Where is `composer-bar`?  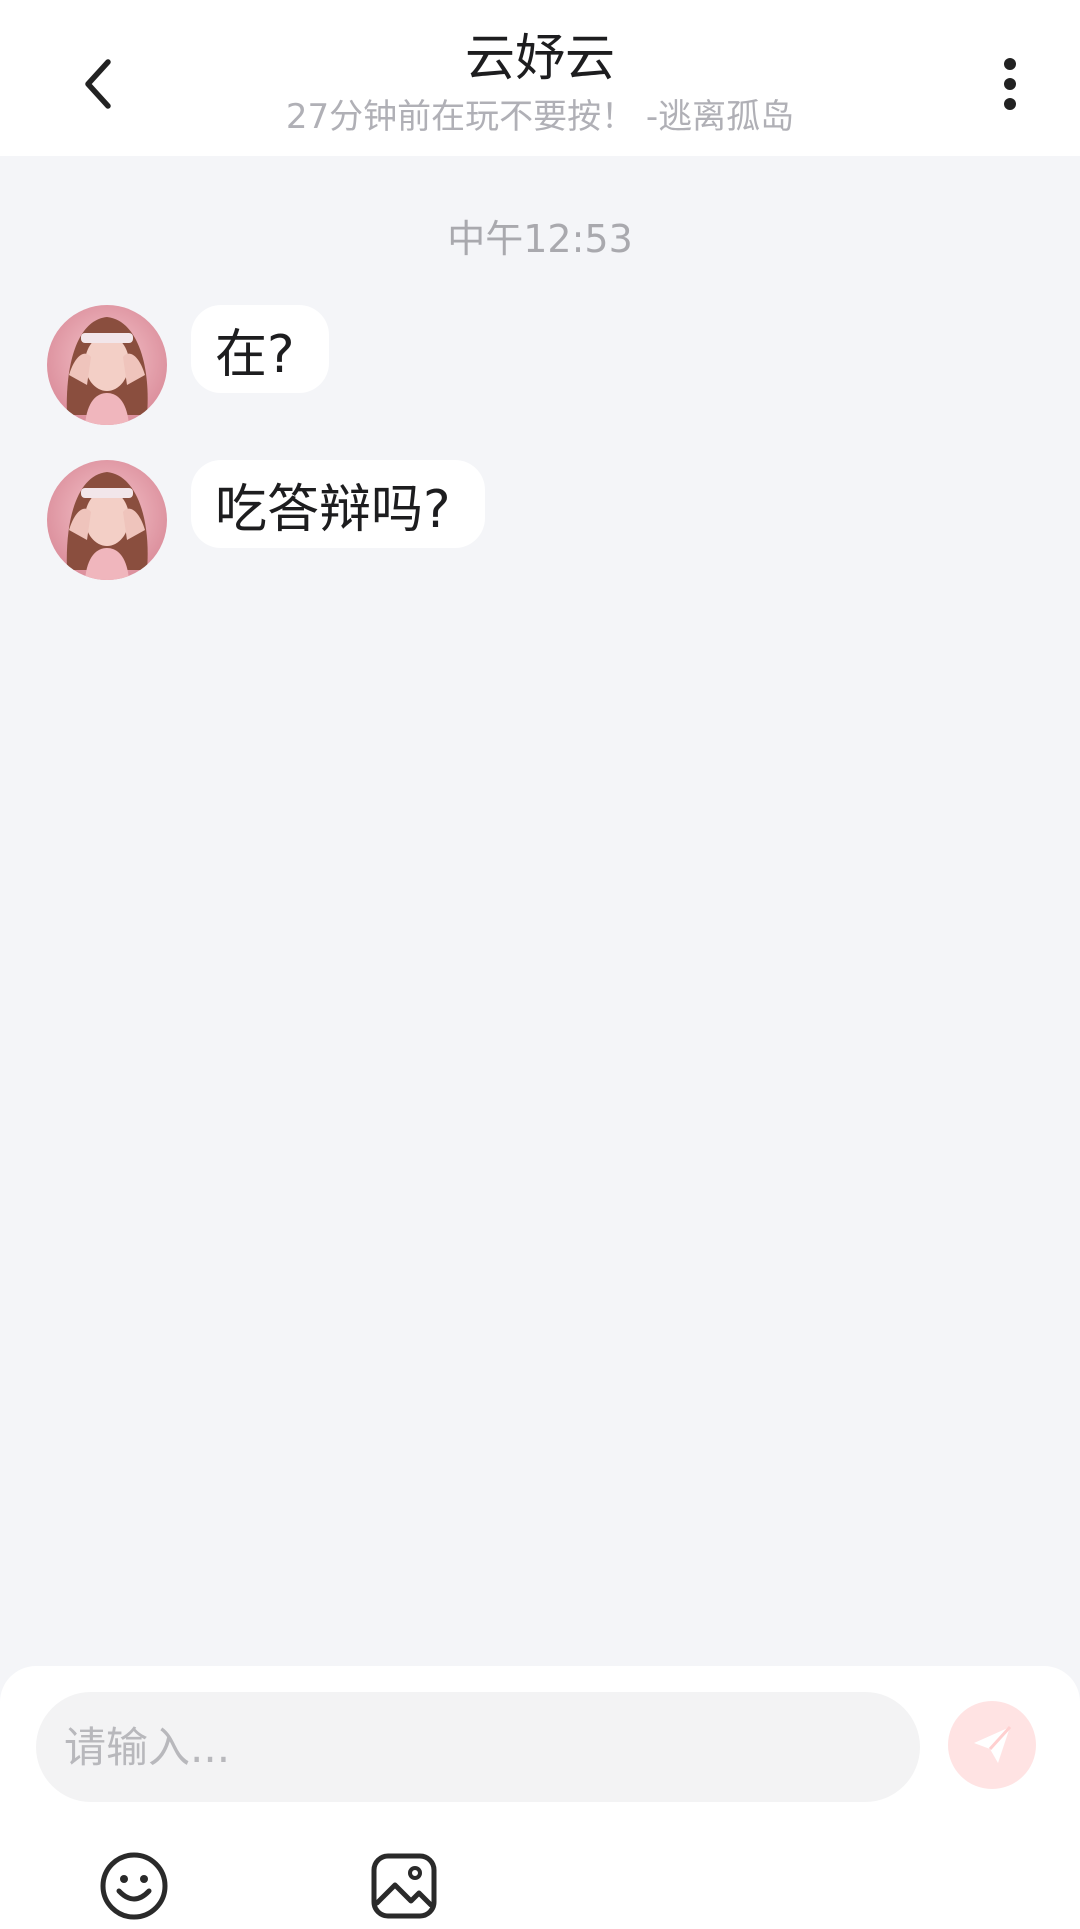 composer-bar is located at coordinates (540, 1797).